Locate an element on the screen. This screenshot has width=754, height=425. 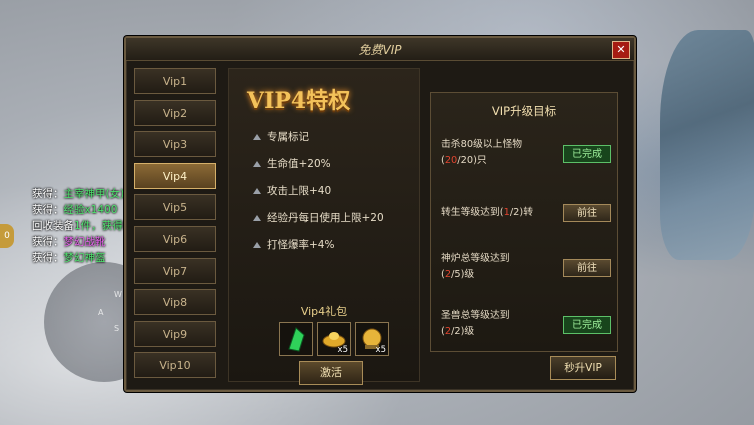
privilege-item: 打怪爆率+4% is located at coordinates (331, 245).